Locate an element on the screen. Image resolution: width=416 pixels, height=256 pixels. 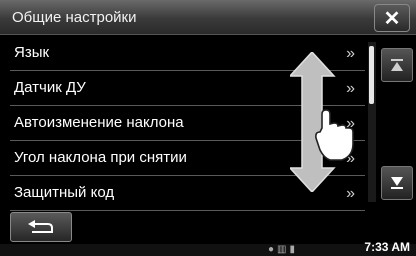
back-button is located at coordinates (41, 227).